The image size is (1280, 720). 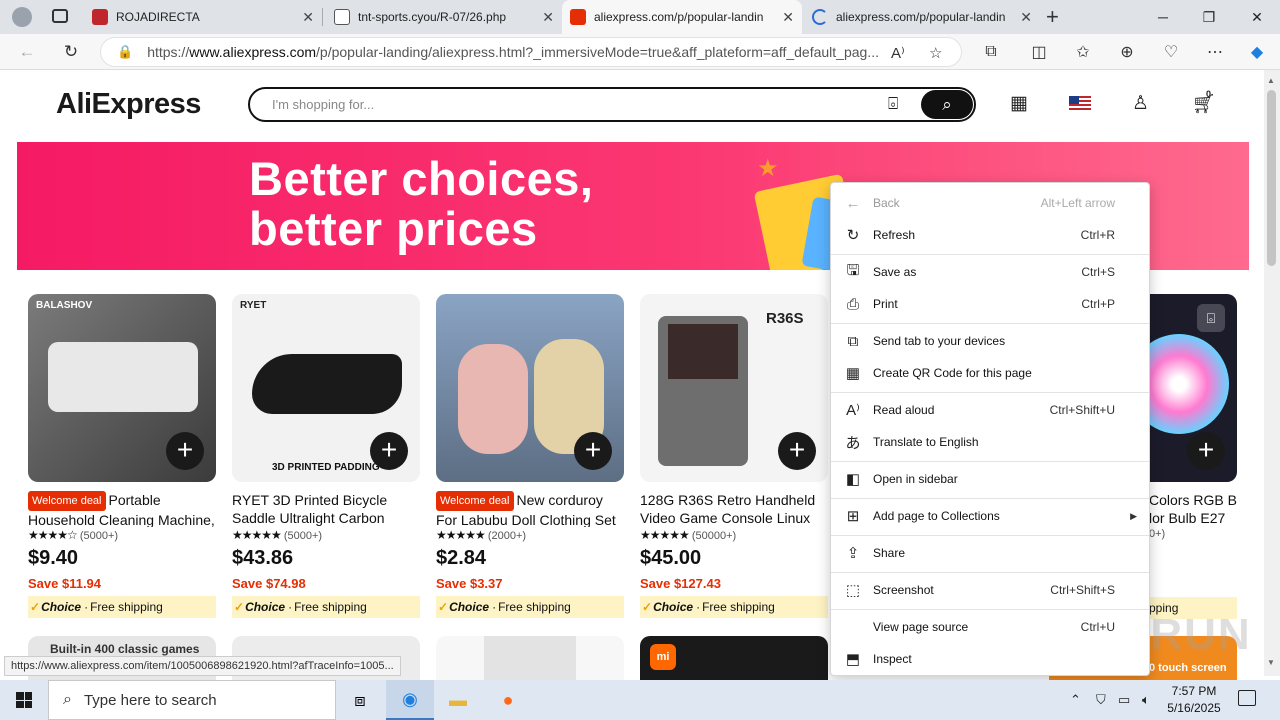 What do you see at coordinates (990, 410) in the screenshot?
I see `menu-item-read-aloud: A⁾ Read aloud Ctrl+Shift+U` at bounding box center [990, 410].